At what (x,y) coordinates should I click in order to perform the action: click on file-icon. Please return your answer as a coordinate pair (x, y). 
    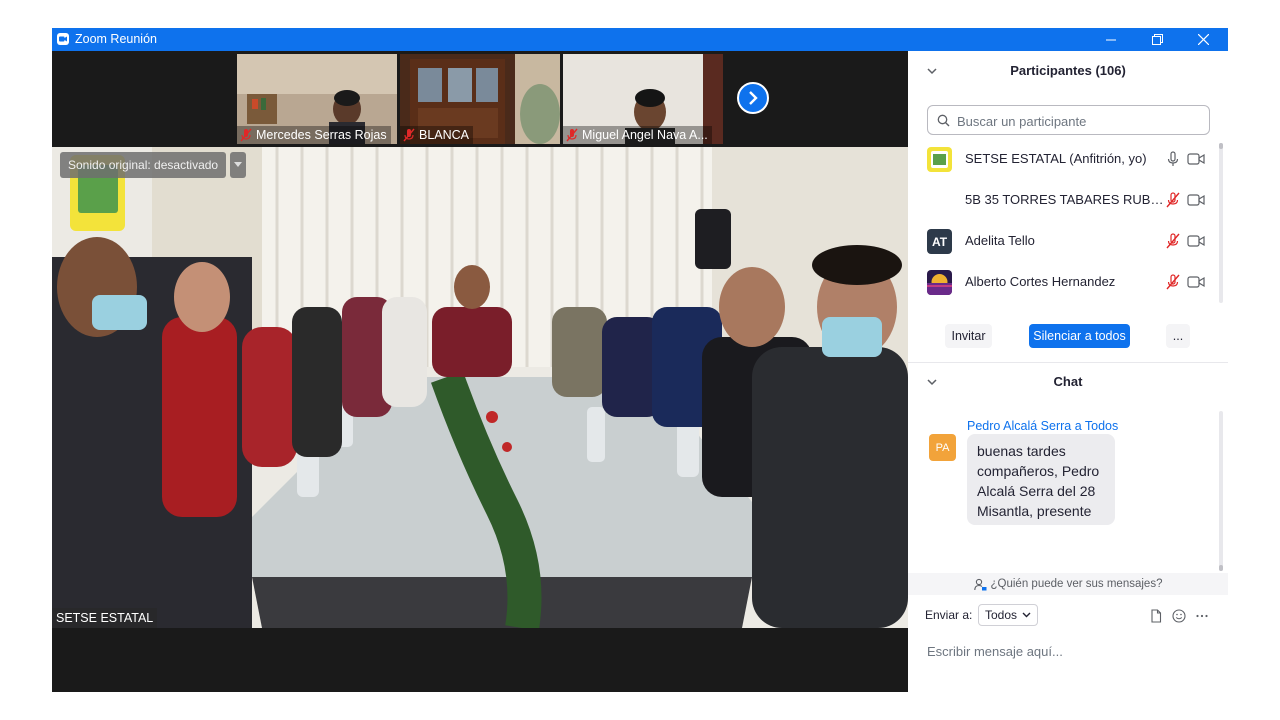
    Looking at the image, I should click on (1156, 616).